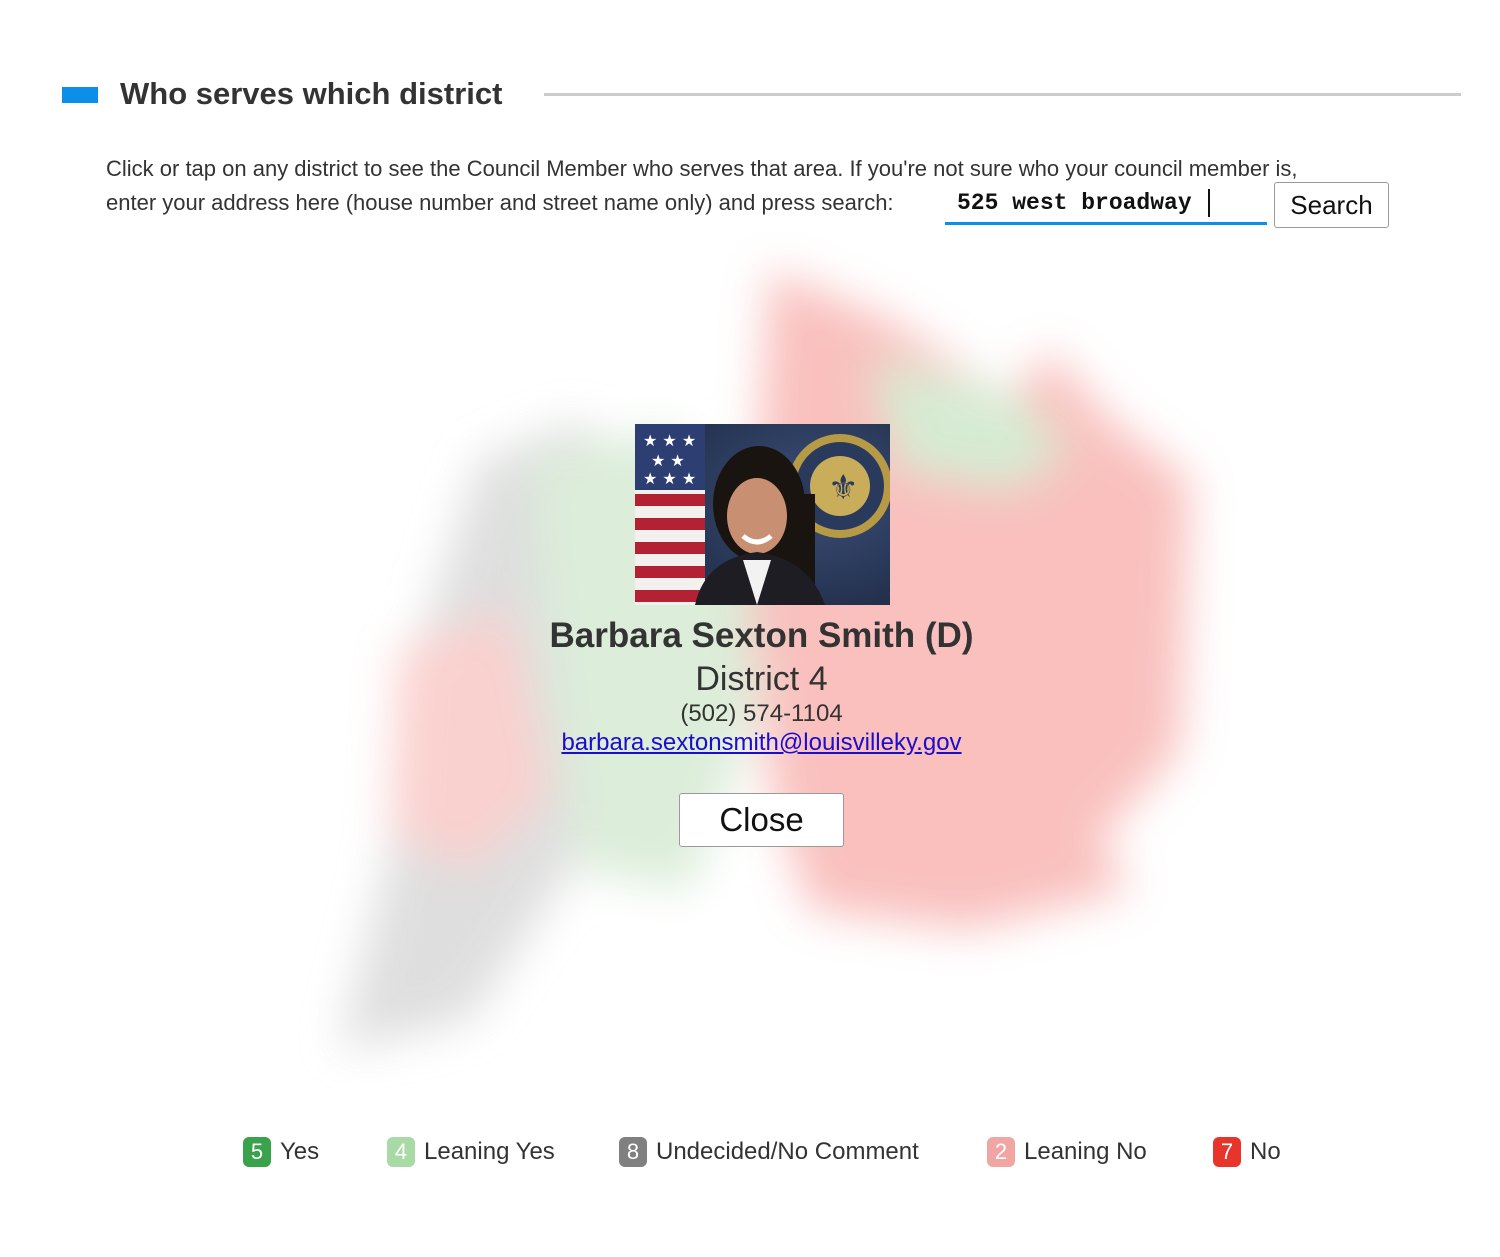  Describe the element at coordinates (80, 95) in the screenshot. I see `header-accent-bar` at that location.